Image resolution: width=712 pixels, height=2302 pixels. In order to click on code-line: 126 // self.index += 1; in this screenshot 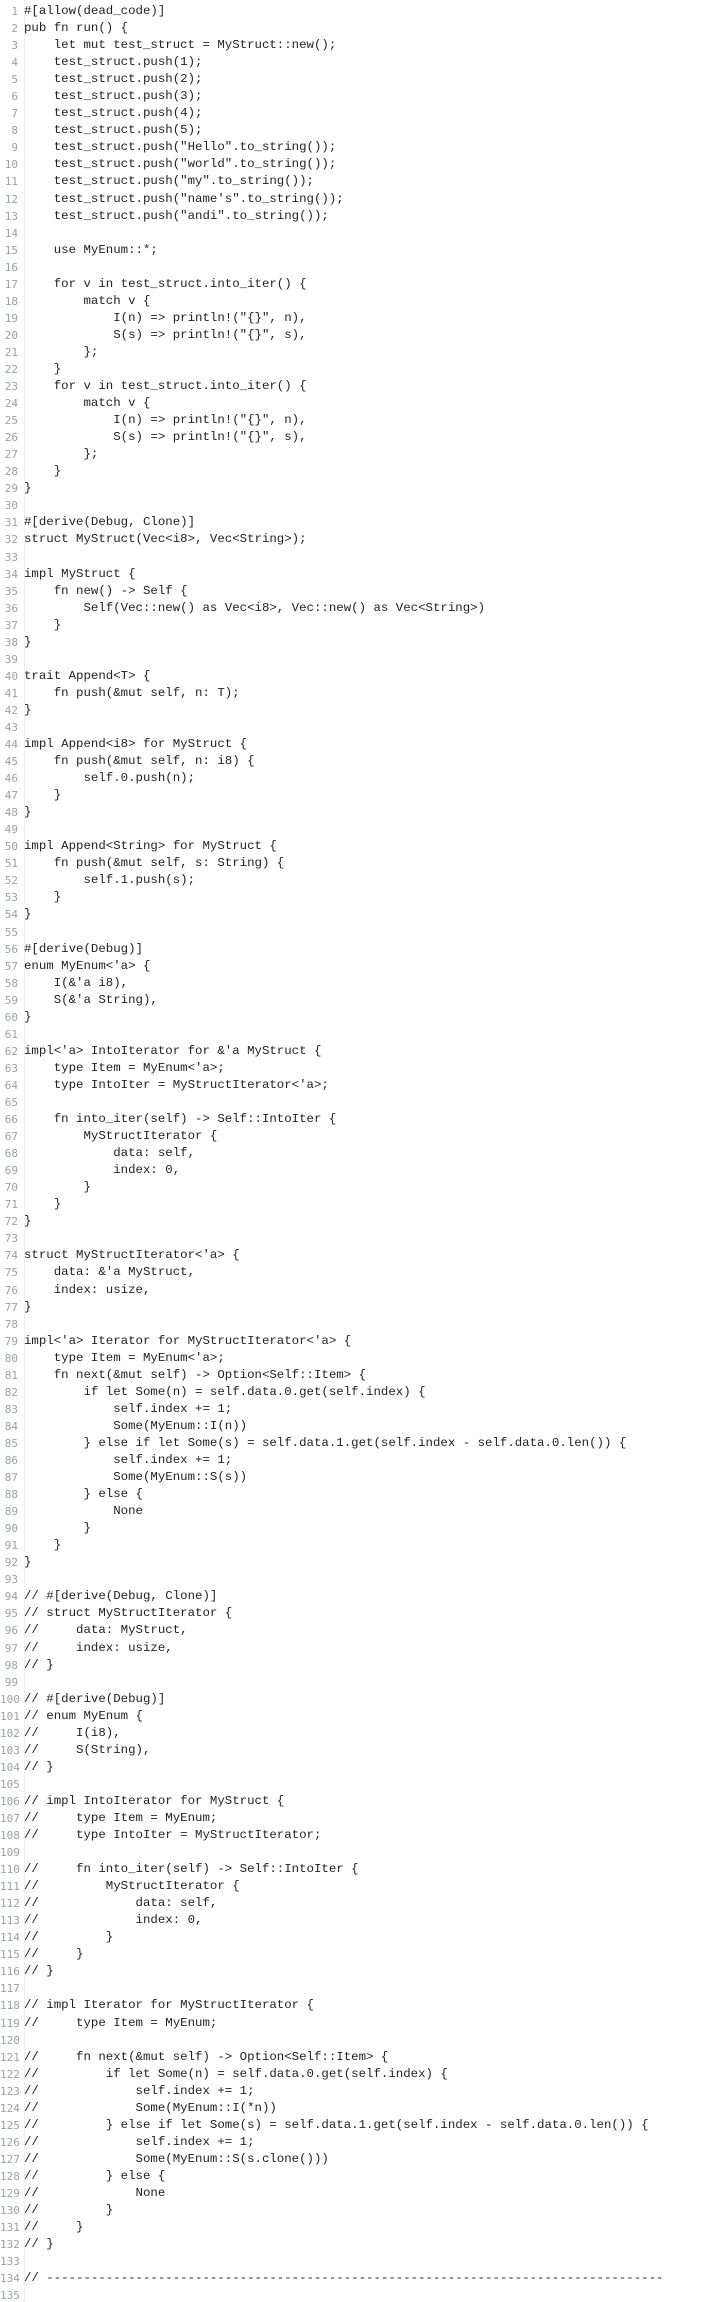, I will do `click(356, 2142)`.